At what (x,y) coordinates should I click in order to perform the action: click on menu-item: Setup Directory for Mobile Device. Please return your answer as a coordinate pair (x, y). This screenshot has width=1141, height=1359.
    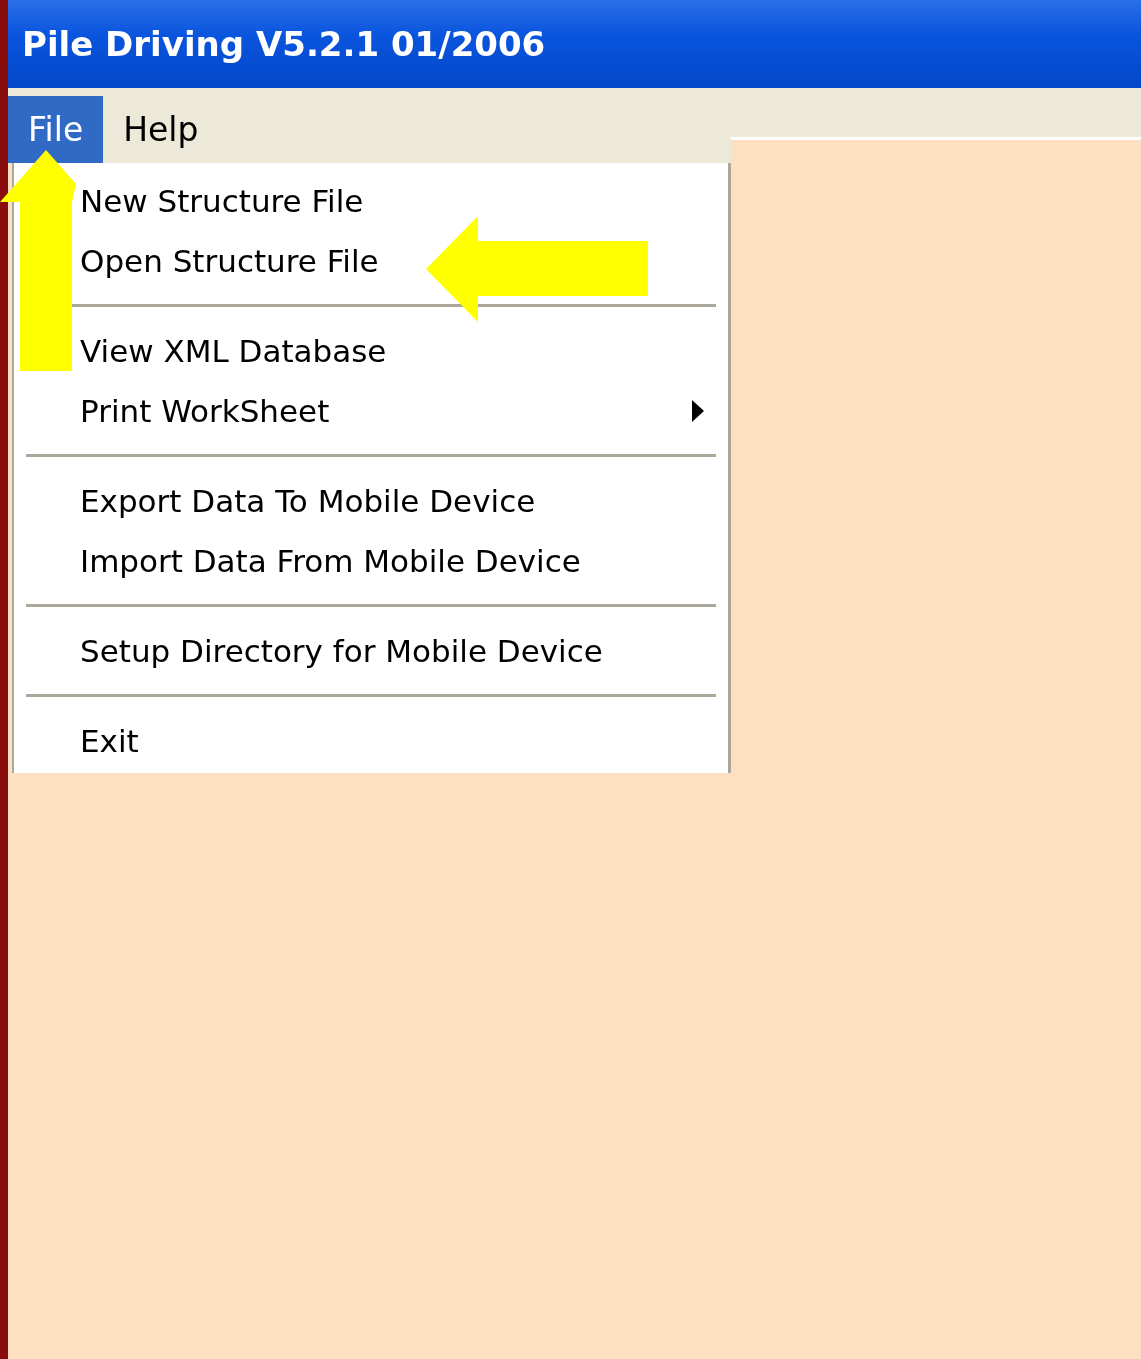
    Looking at the image, I should click on (341, 651).